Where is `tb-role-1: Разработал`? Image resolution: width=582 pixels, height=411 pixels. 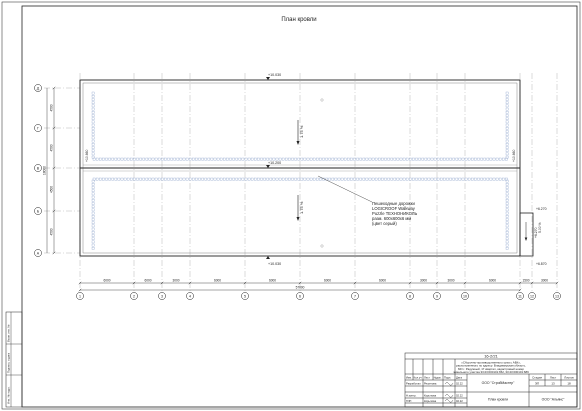
tb-role-1: Разработал is located at coordinates (413, 384).